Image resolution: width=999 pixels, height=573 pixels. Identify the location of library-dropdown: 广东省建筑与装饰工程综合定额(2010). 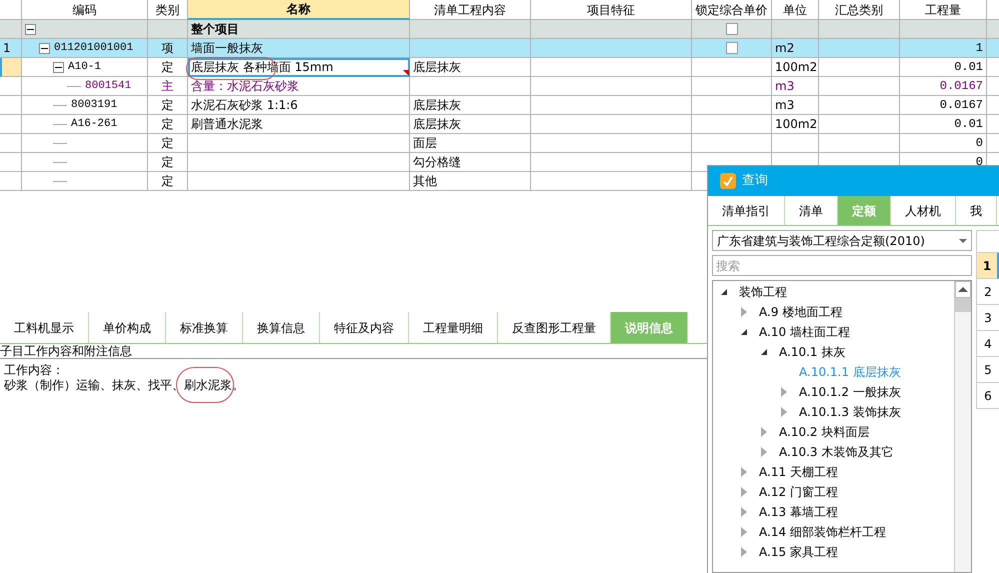
(842, 240).